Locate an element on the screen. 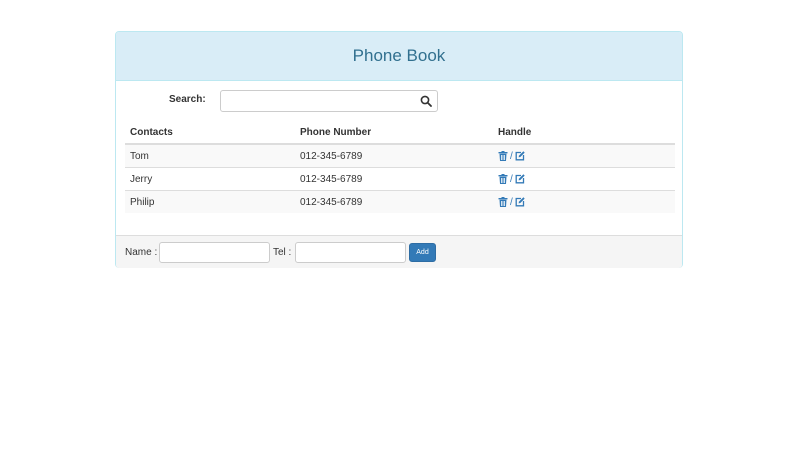 This screenshot has width=800, height=450. panel-heading: Phone Book is located at coordinates (399, 56).